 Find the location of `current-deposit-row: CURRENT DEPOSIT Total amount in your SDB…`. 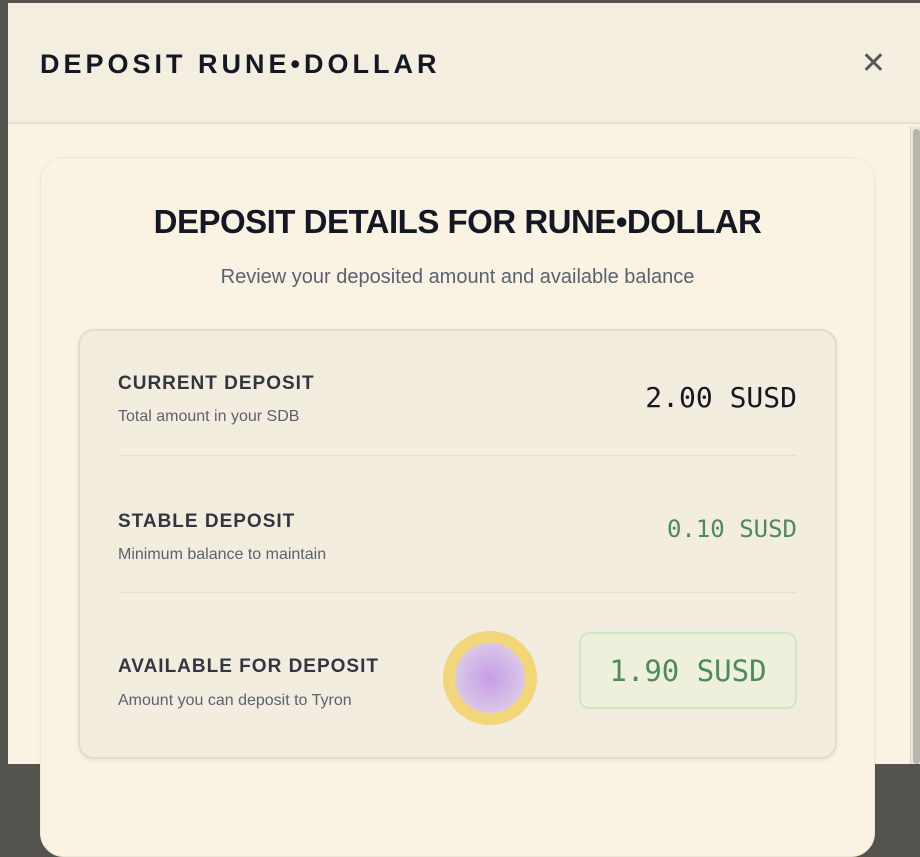

current-deposit-row: CURRENT DEPOSIT Total amount in your SDB… is located at coordinates (457, 433).